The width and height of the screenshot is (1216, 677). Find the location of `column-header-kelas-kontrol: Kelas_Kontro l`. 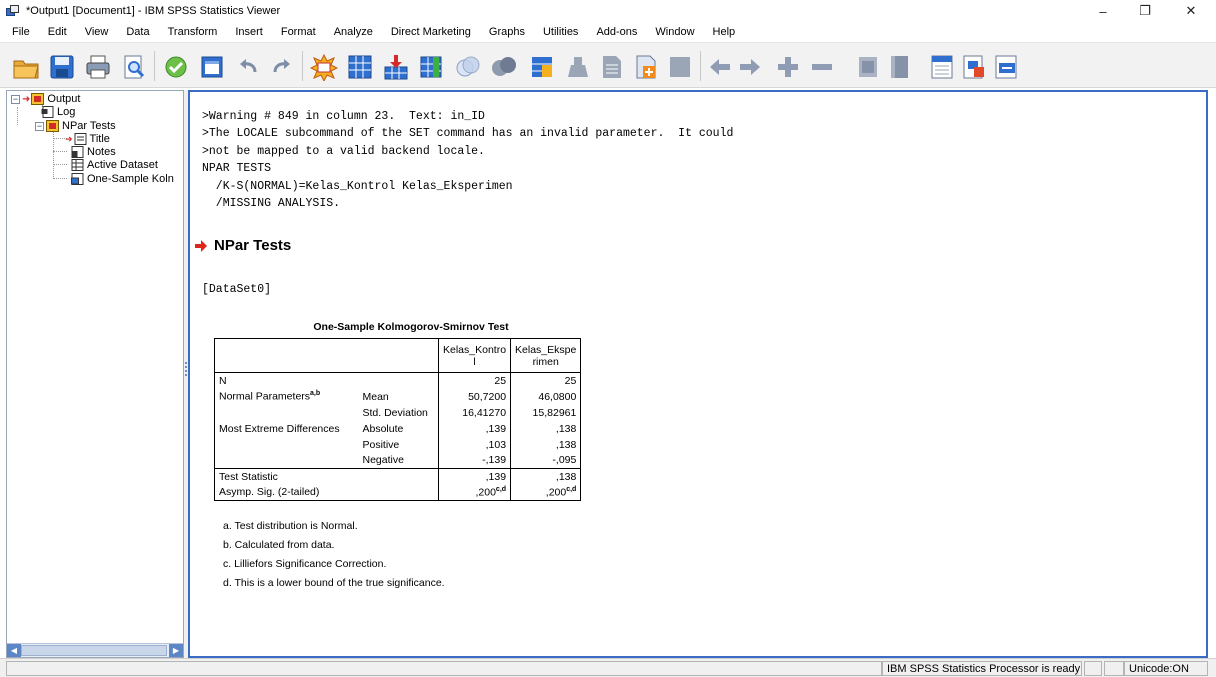

column-header-kelas-kontrol: Kelas_Kontro l is located at coordinates (474, 355).